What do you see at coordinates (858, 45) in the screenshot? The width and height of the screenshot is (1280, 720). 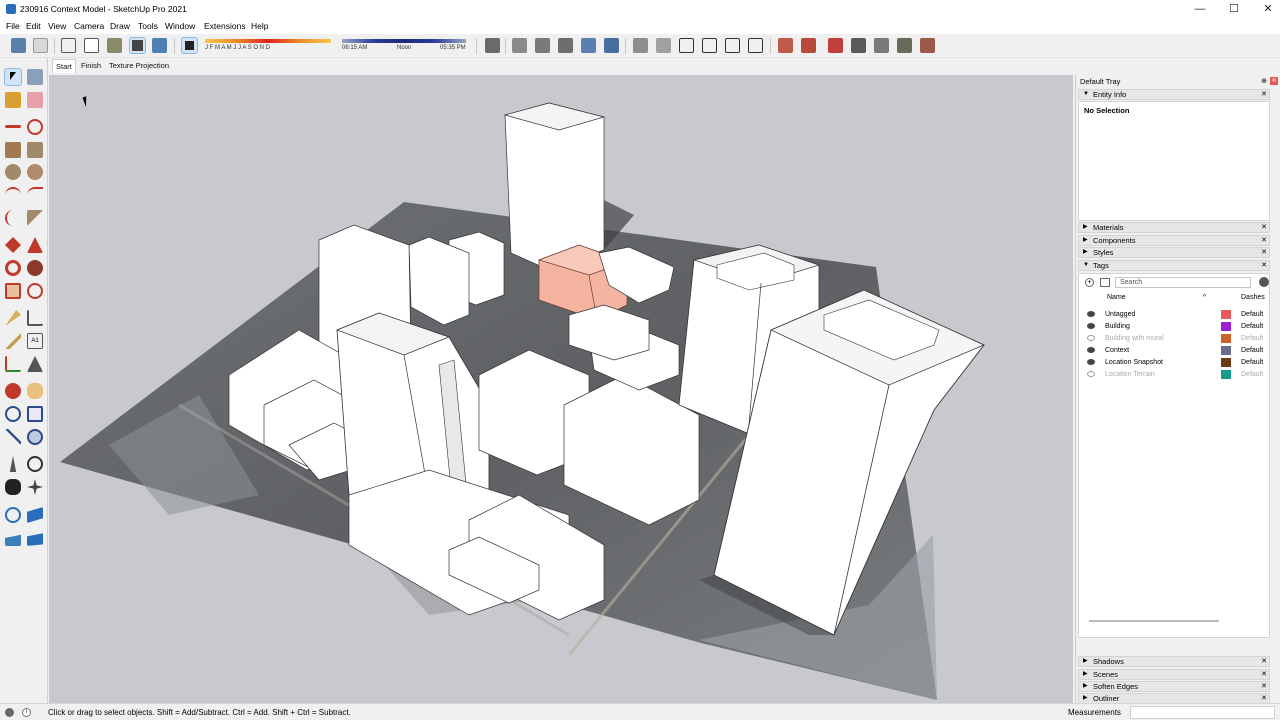 I see `stamp-icon` at bounding box center [858, 45].